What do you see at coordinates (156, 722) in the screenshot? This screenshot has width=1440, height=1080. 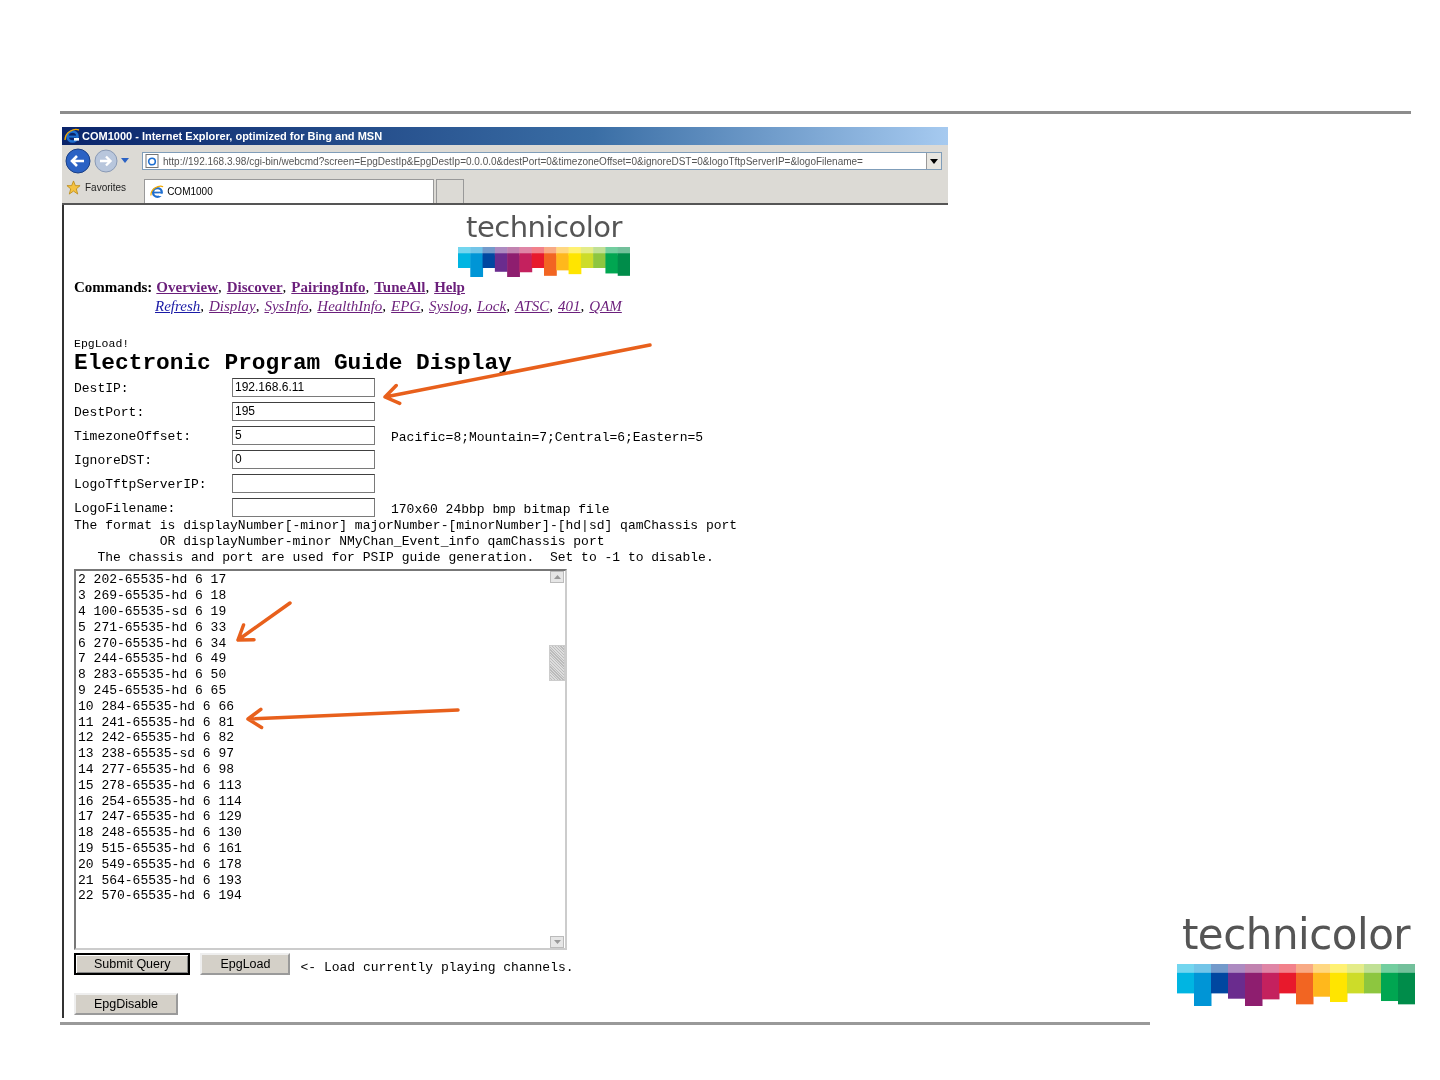 I see `channel-line: 11 241-65535-hd 6 81` at bounding box center [156, 722].